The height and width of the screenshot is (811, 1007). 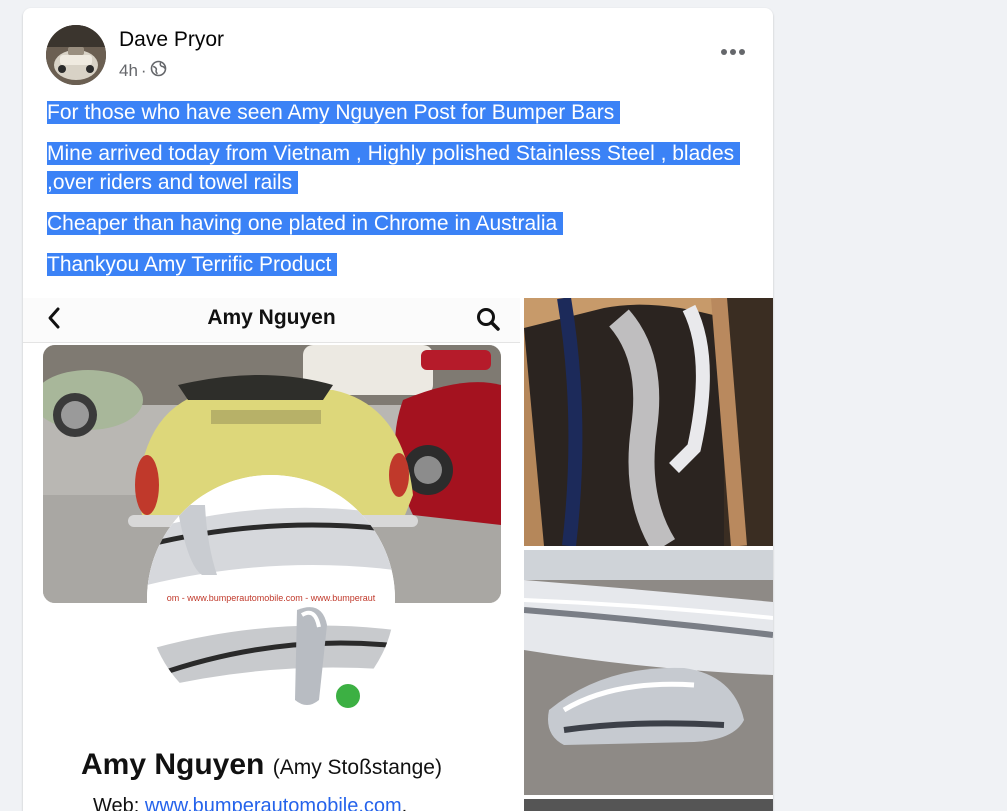 What do you see at coordinates (398, 51) in the screenshot?
I see `post-header: Dave Pryor 4h ·` at bounding box center [398, 51].